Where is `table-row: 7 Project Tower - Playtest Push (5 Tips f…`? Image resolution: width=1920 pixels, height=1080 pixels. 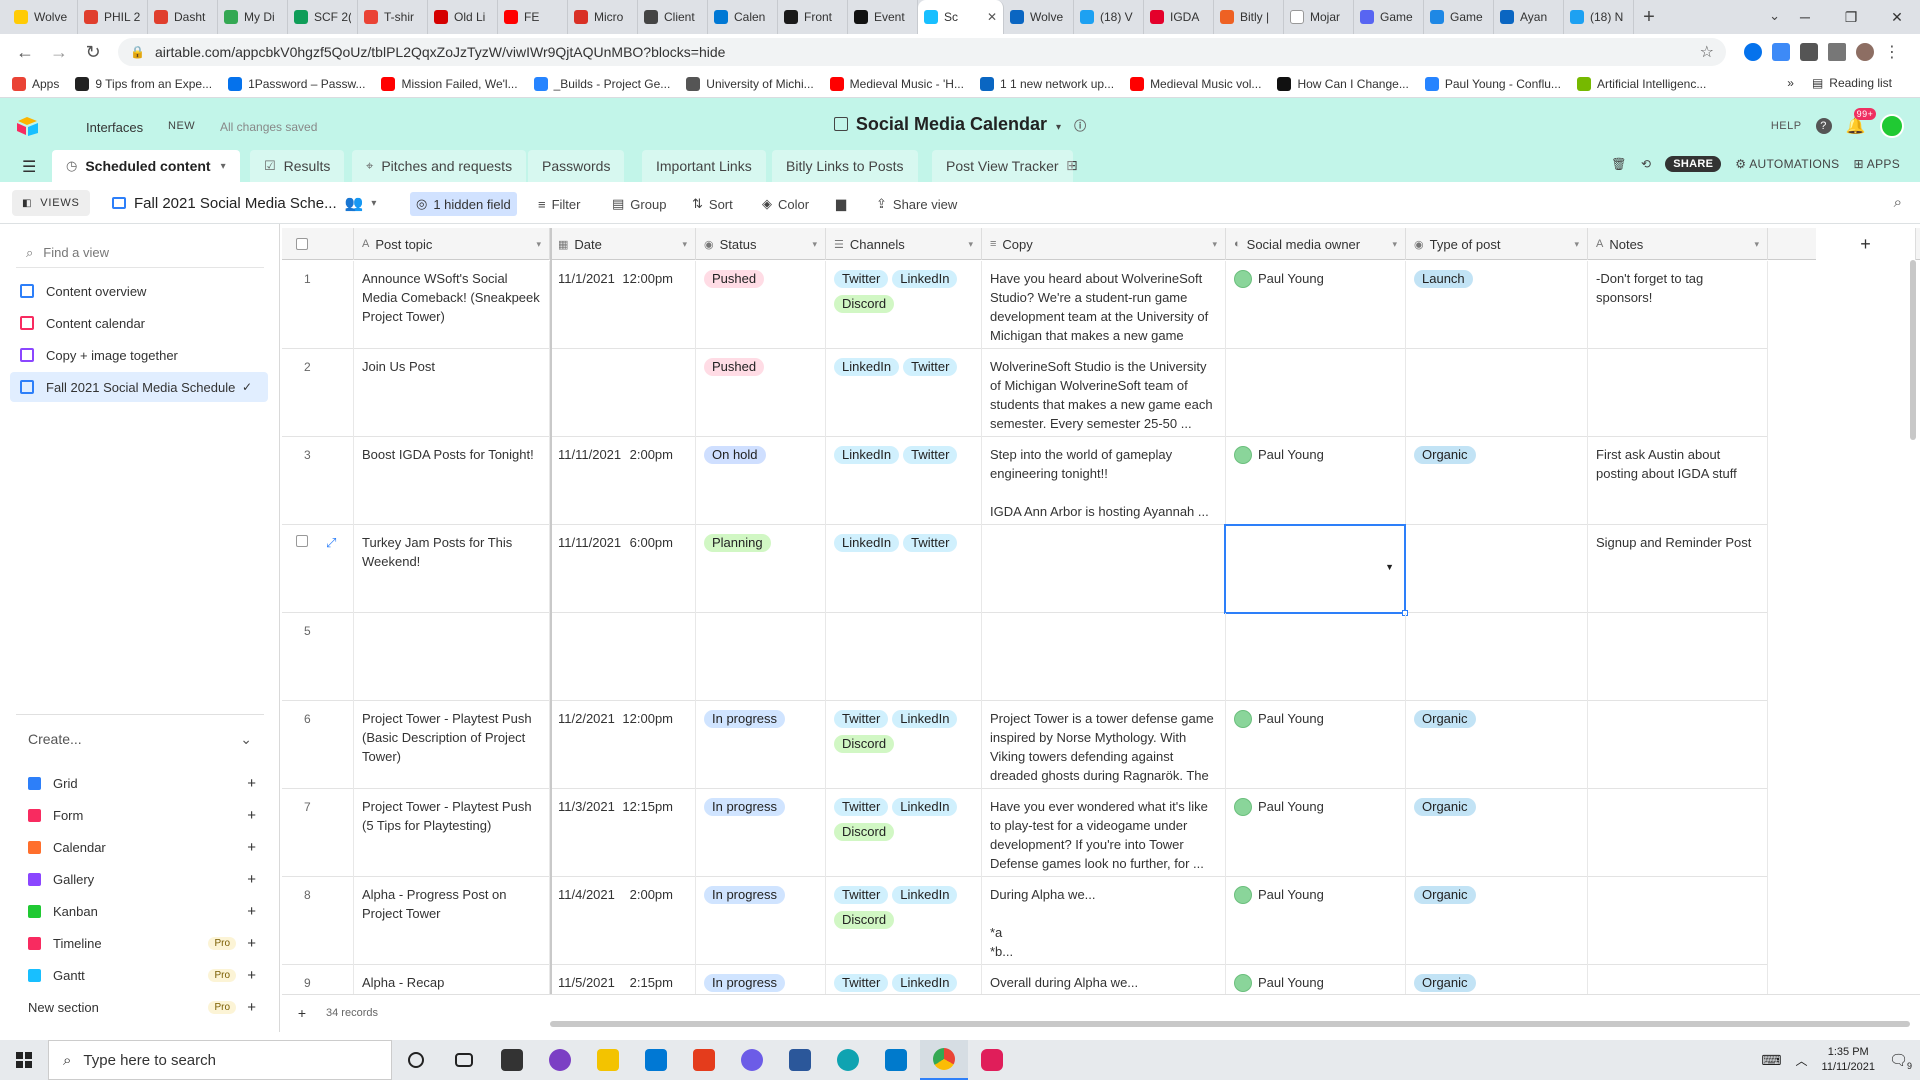 table-row: 7 Project Tower - Playtest Push (5 Tips f… is located at coordinates (1025, 833).